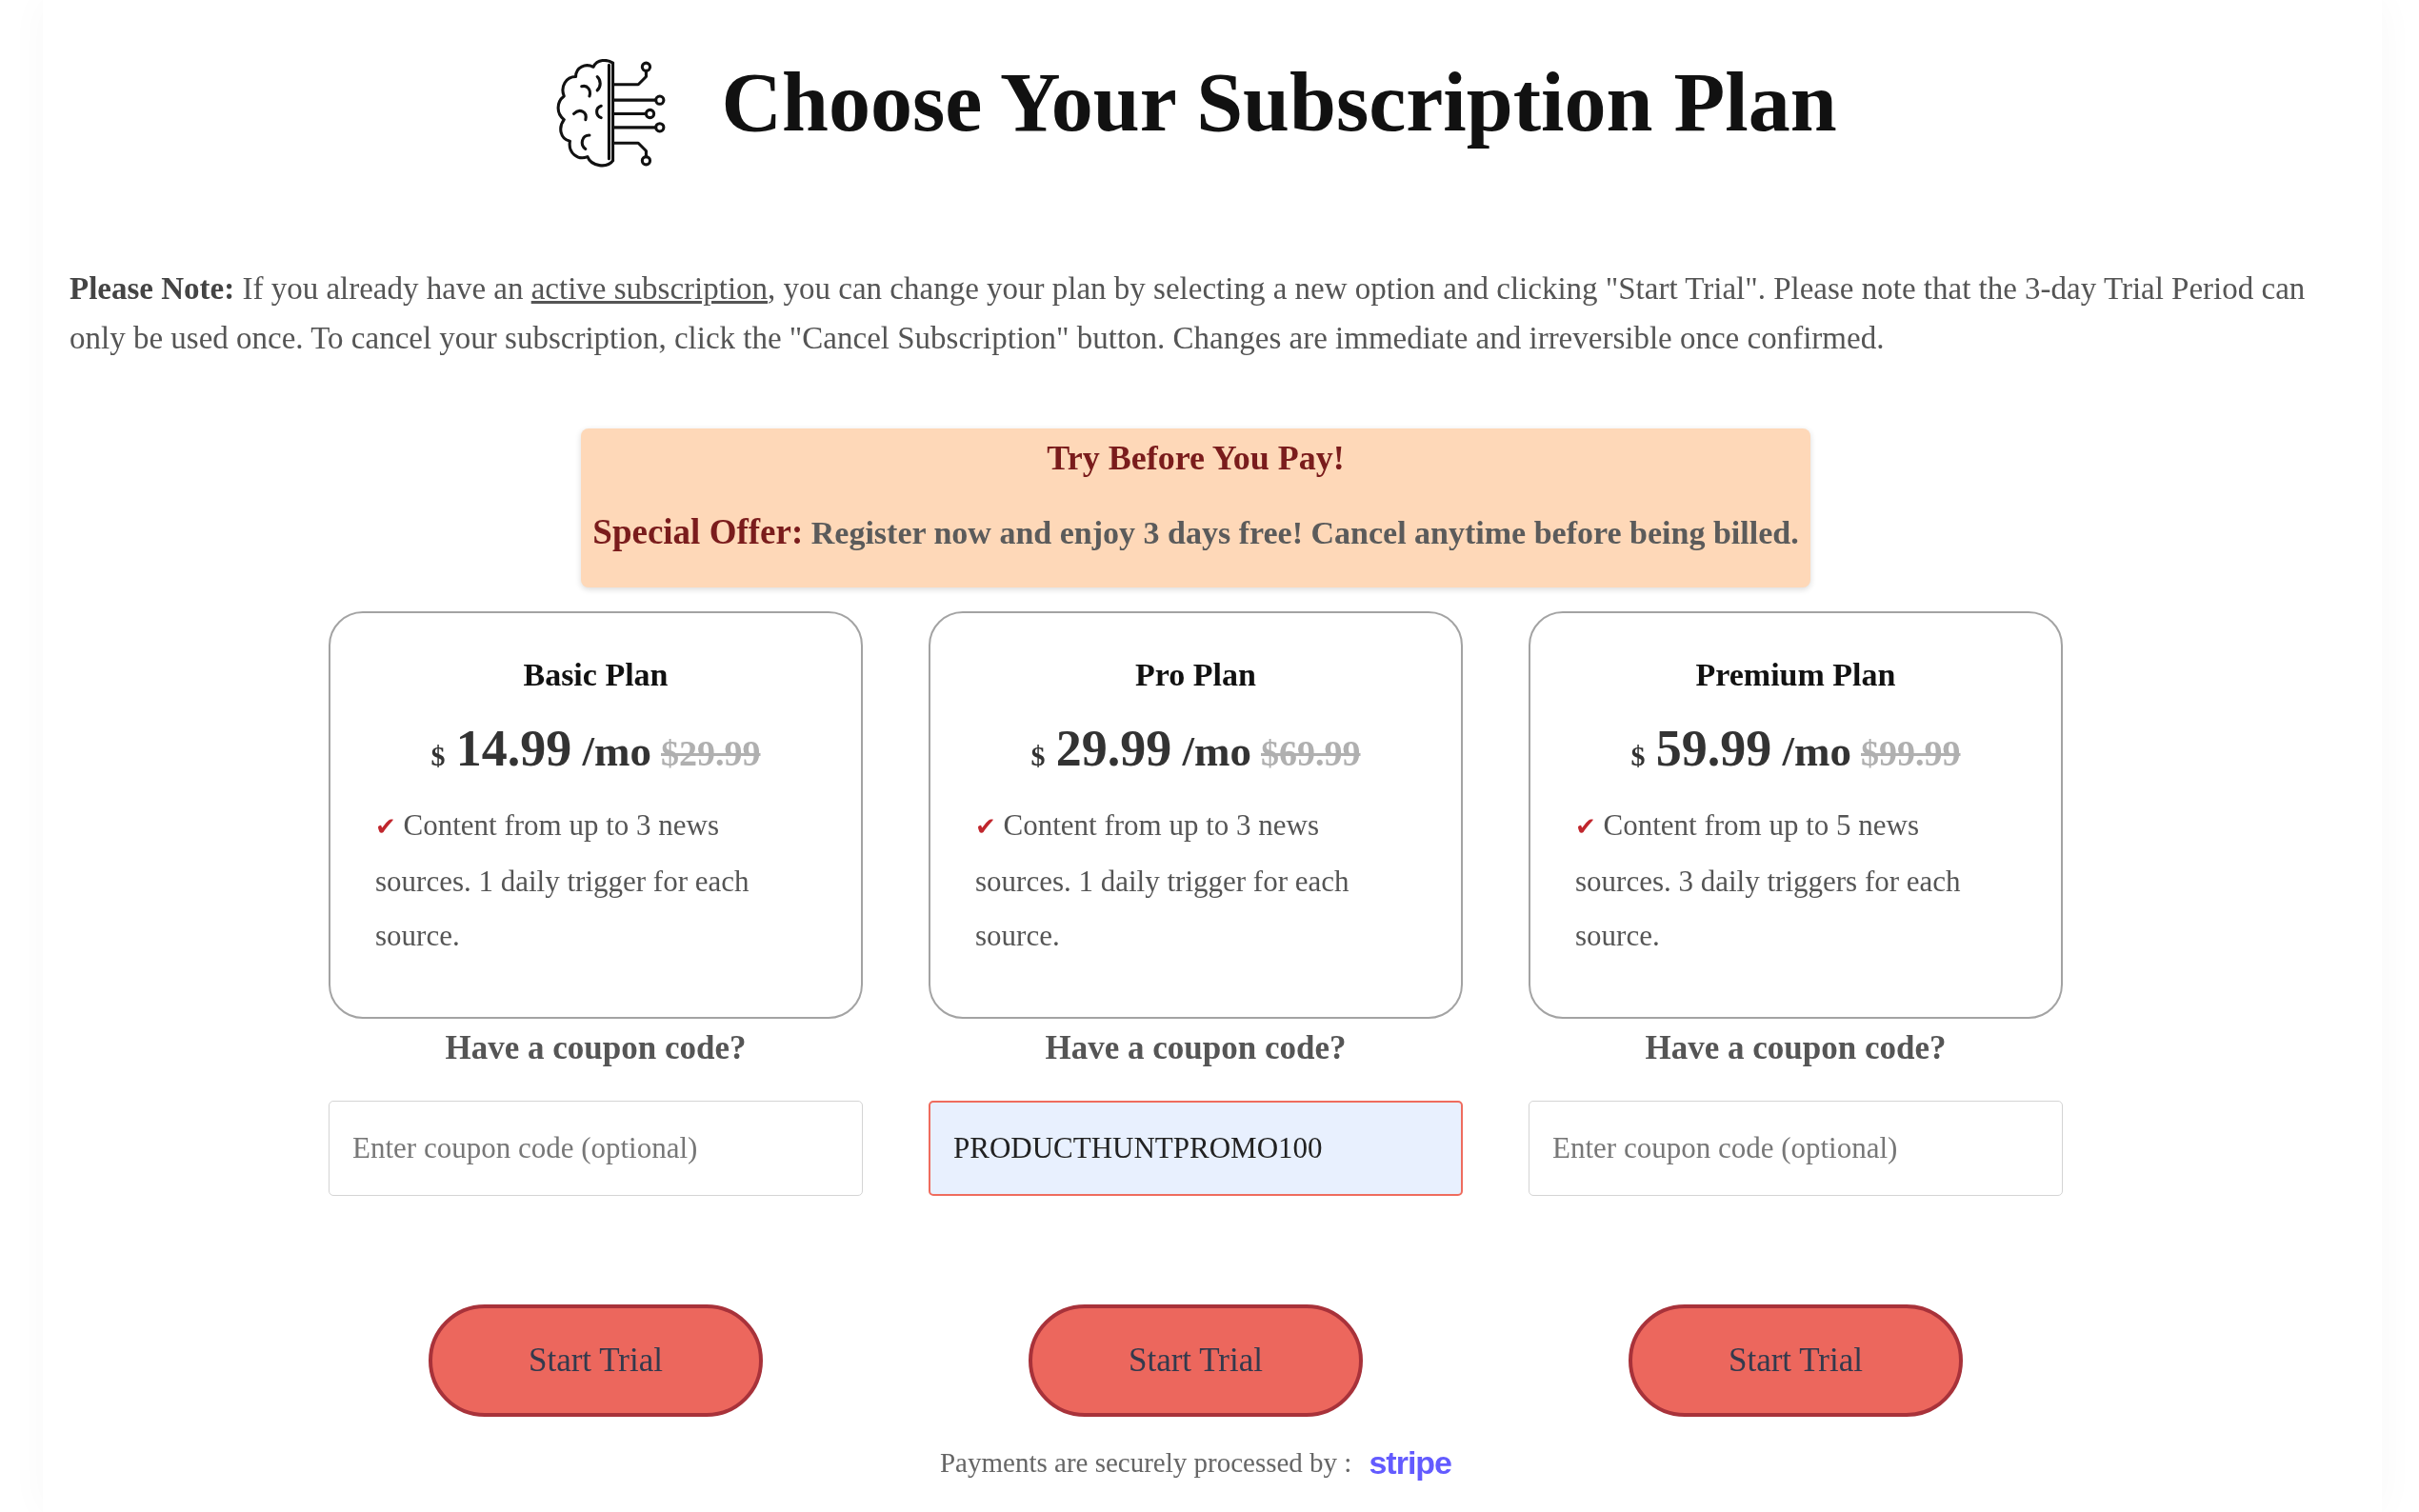 The width and height of the screenshot is (2419, 1512). Describe the element at coordinates (1196, 1148) in the screenshot. I see `coupon-input: PRODUCTHUNTPROMO100` at that location.